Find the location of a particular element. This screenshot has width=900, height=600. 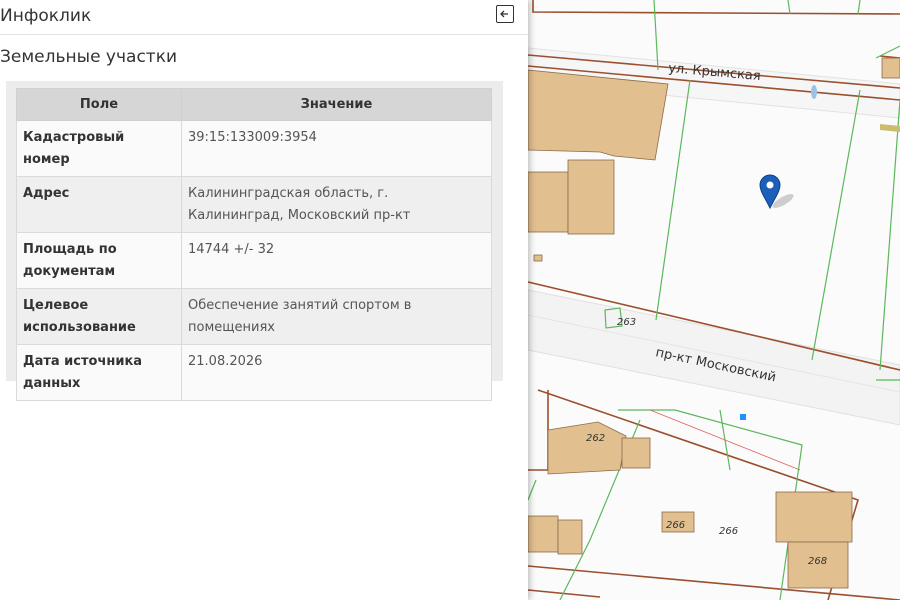

table-row: Кадастровый номер 39:15:133009:3954 is located at coordinates (254, 148).